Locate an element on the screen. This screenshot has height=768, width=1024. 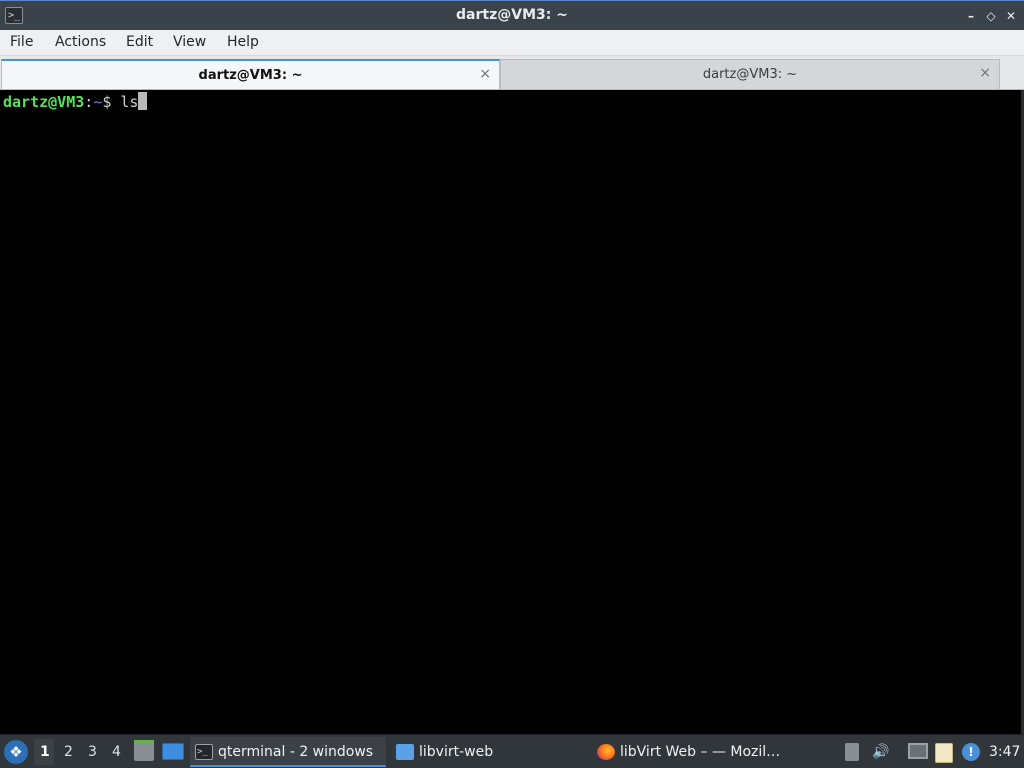
prompt-line: dartz@VM3:~$ ls is located at coordinates (510, 102).